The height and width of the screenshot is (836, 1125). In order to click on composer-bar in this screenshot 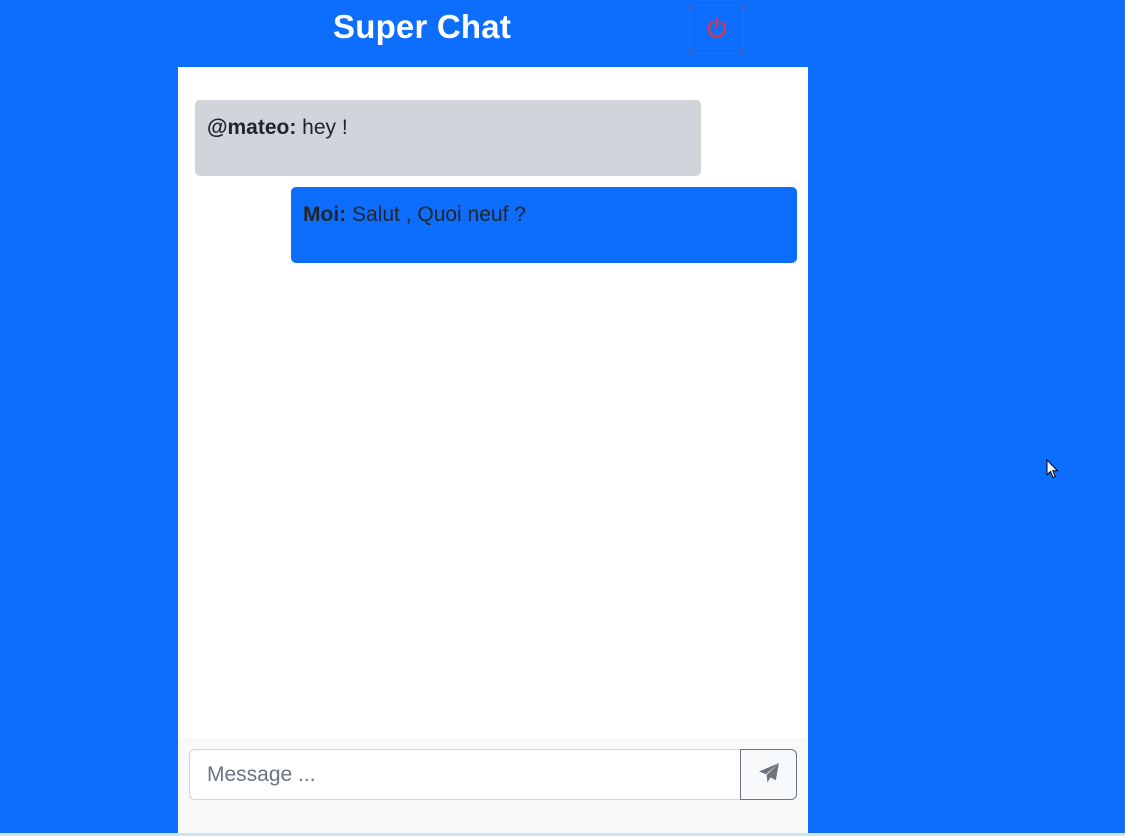, I will do `click(493, 785)`.